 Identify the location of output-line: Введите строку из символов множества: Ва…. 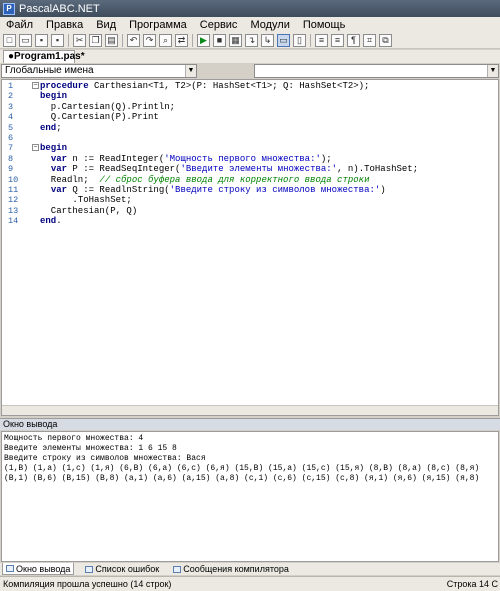
(105, 458).